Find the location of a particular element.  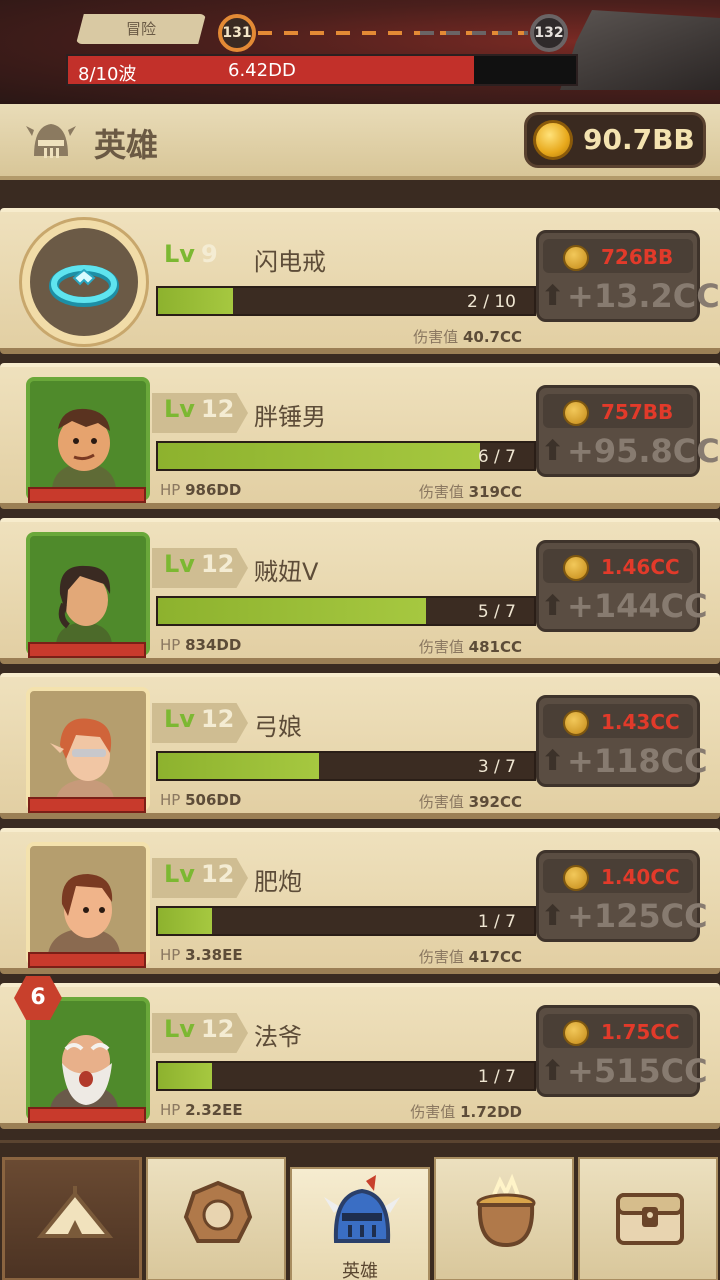

xp-text: 2 / 10 is located at coordinates (491, 302).